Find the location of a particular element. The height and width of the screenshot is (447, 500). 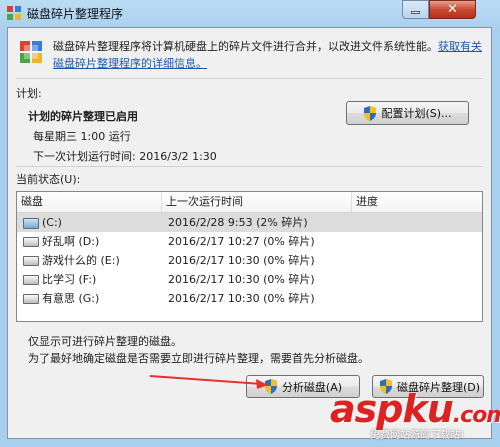

minimize-icon is located at coordinates (415, 12).